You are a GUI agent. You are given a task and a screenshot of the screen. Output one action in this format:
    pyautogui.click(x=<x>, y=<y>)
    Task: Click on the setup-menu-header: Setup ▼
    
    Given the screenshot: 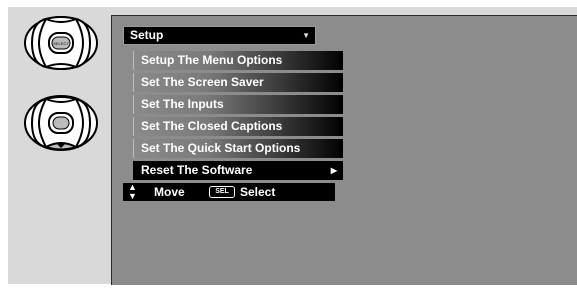 What is the action you would take?
    pyautogui.click(x=219, y=35)
    